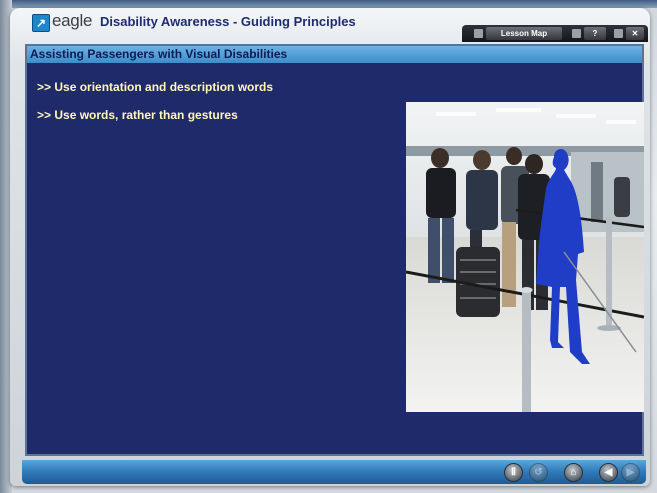 The height and width of the screenshot is (493, 657). What do you see at coordinates (328, 4) in the screenshot?
I see `background-strip` at bounding box center [328, 4].